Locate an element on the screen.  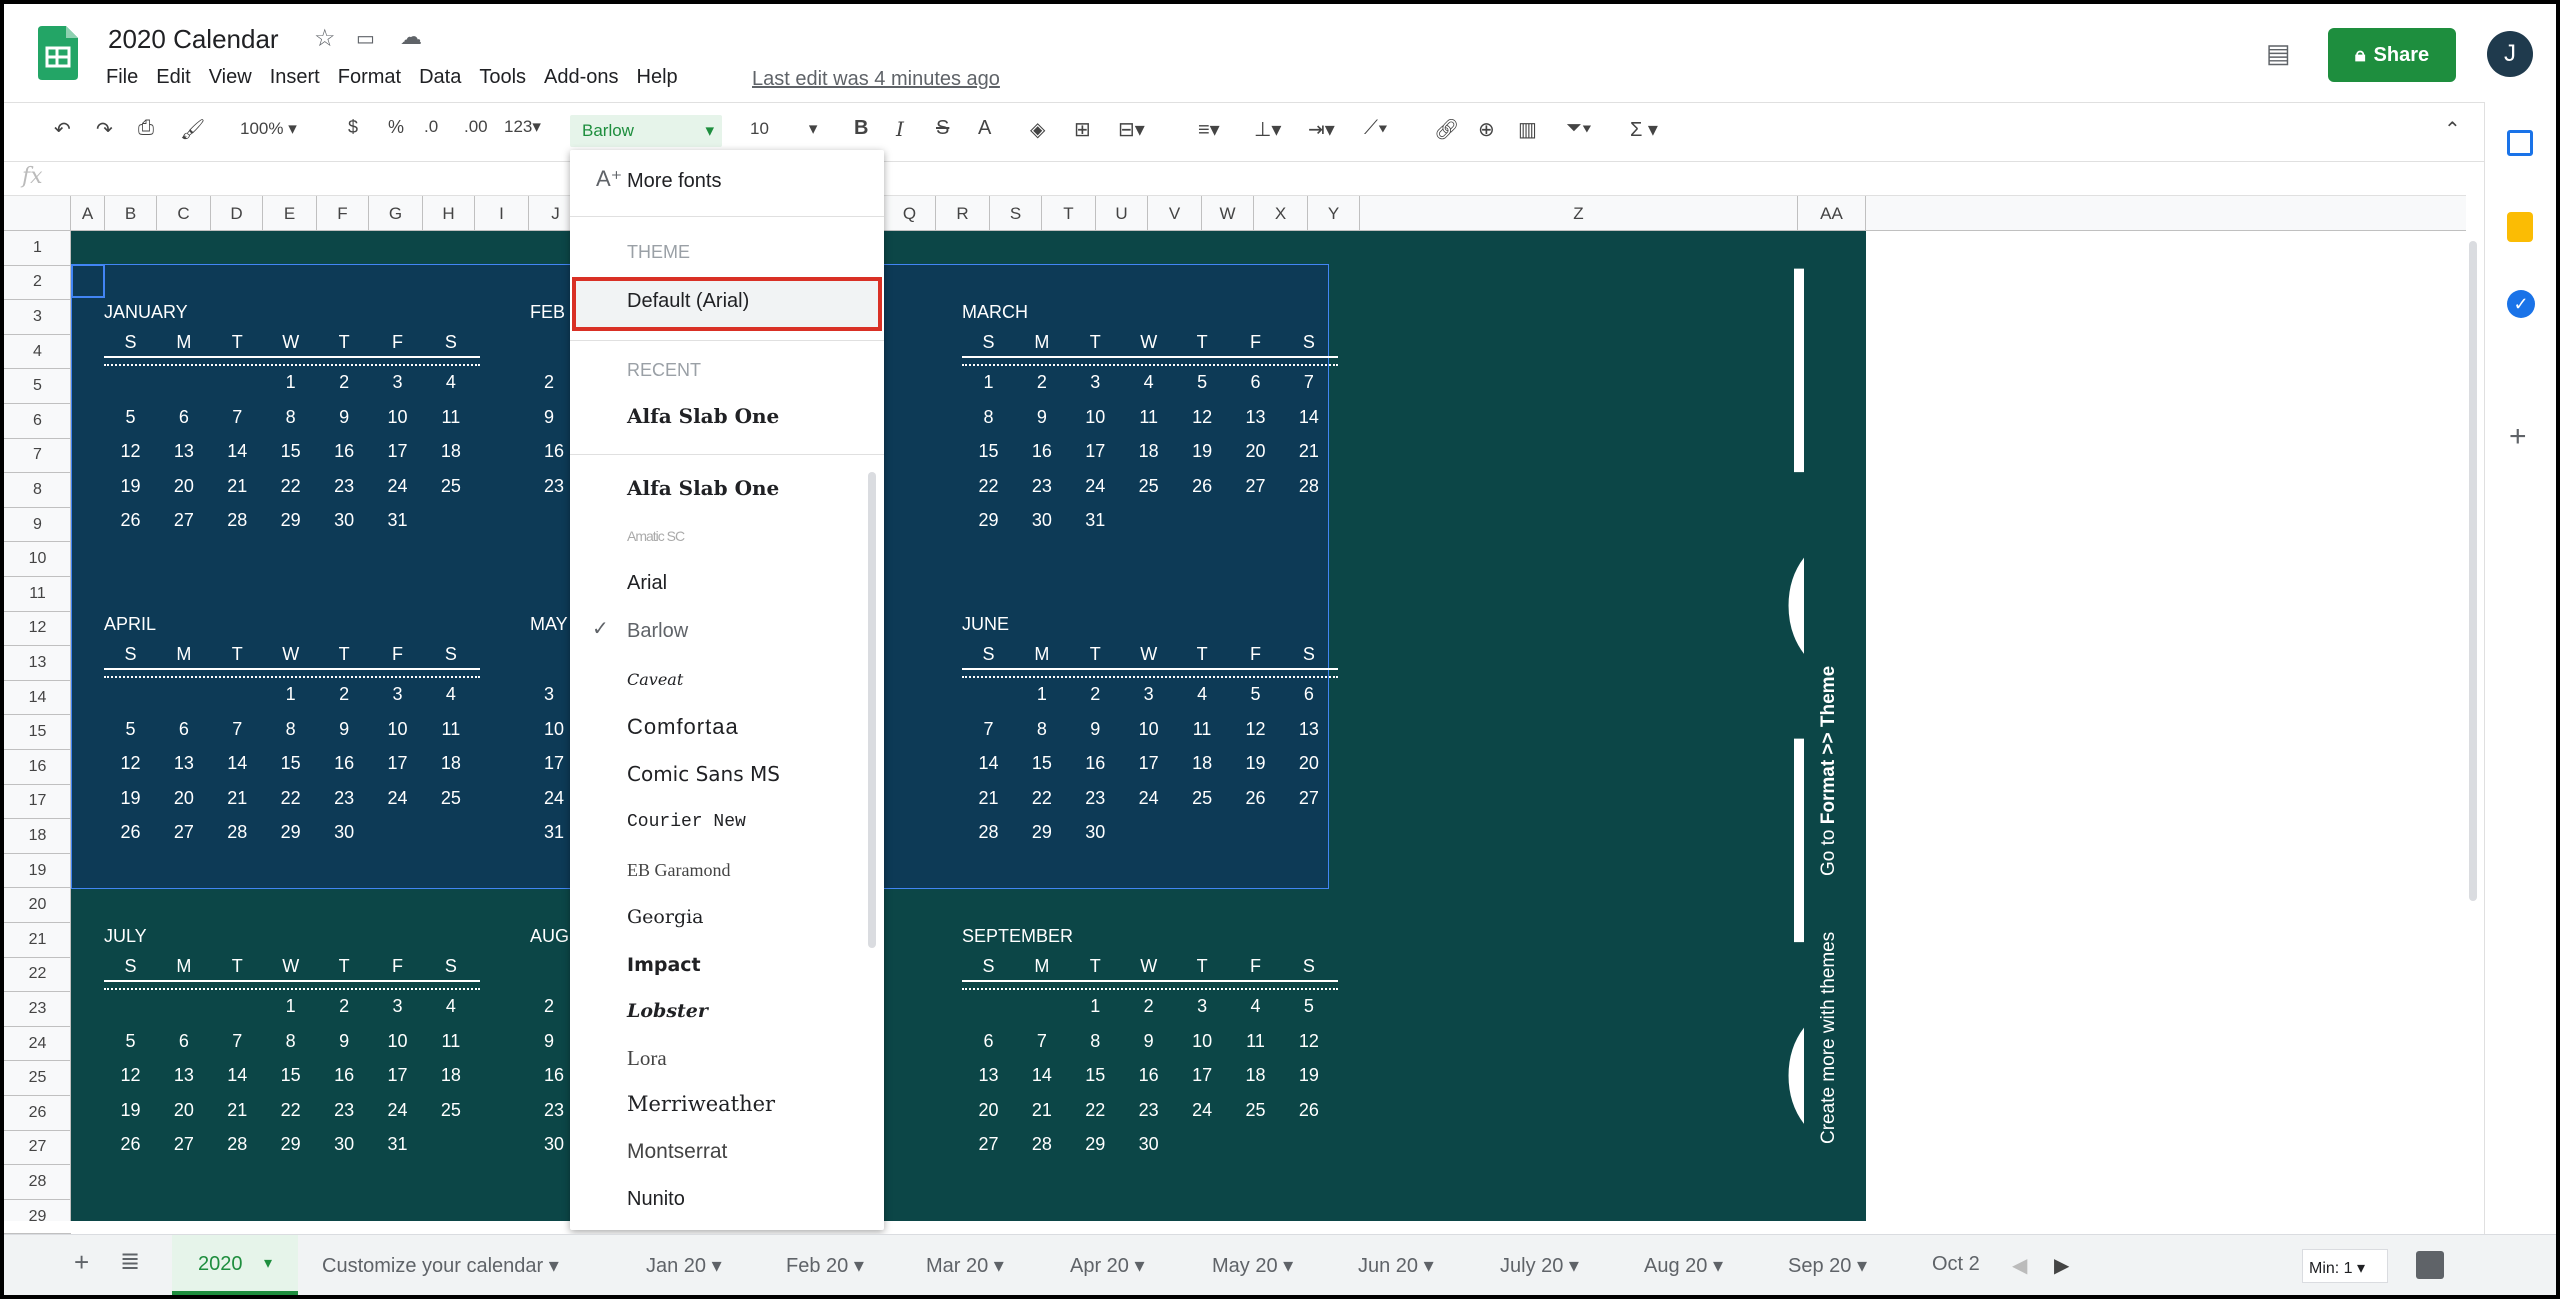
row-header: 21 is located at coordinates (37, 940).